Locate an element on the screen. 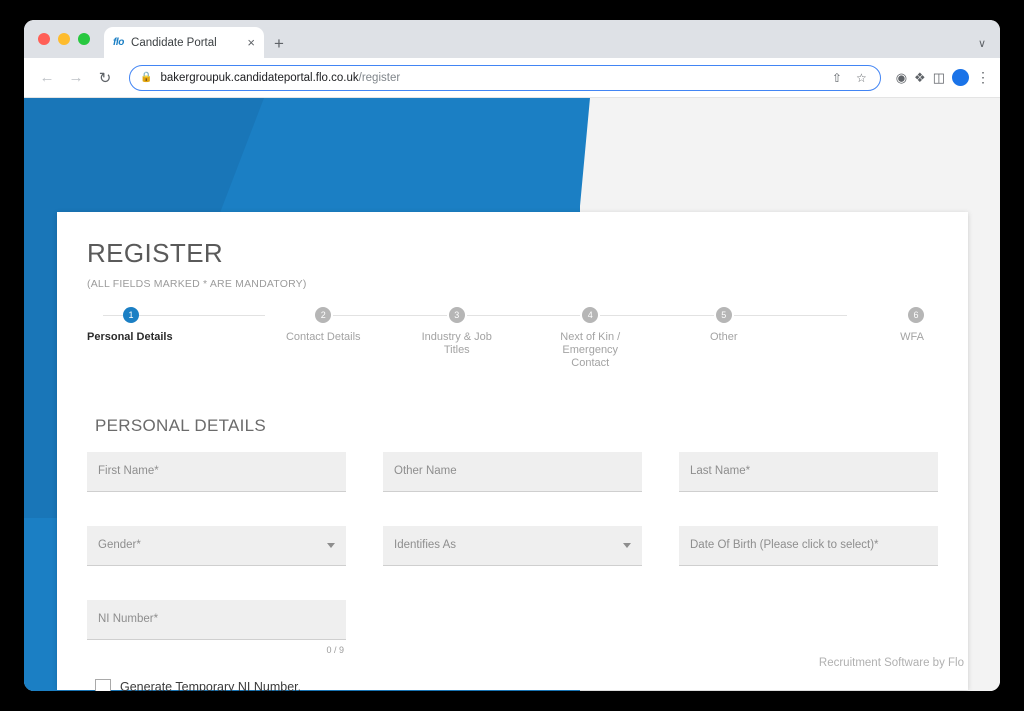  bookmark-star-icon: ☆ is located at coordinates (861, 78).